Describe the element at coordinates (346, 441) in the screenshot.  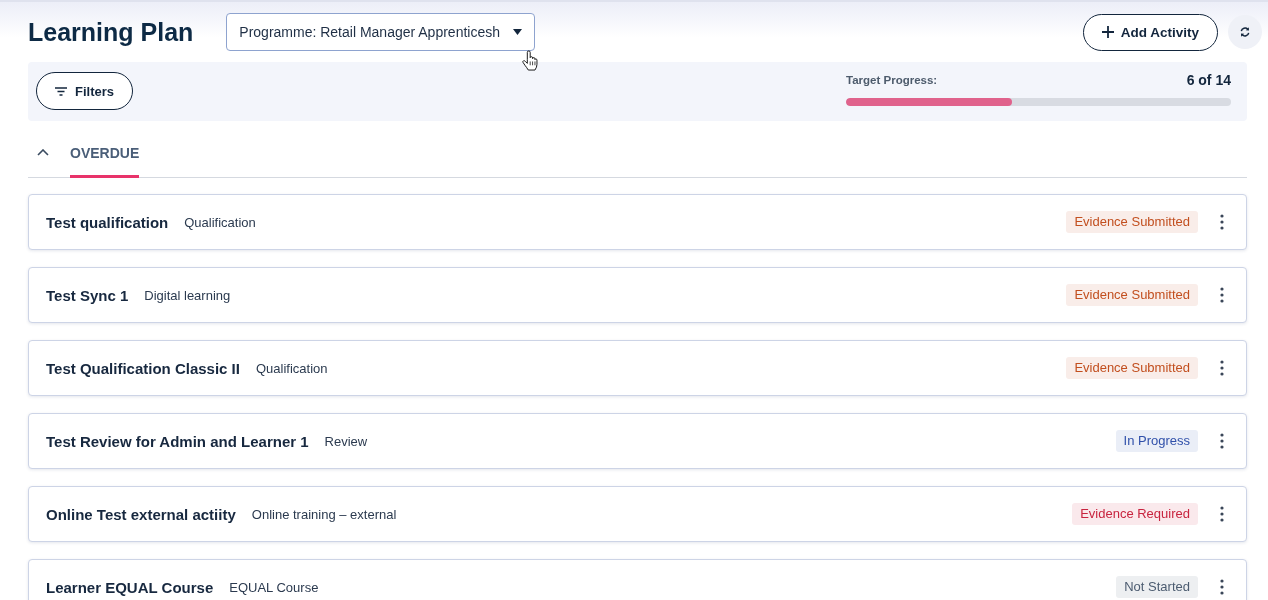
I see `activity-type: Review` at that location.